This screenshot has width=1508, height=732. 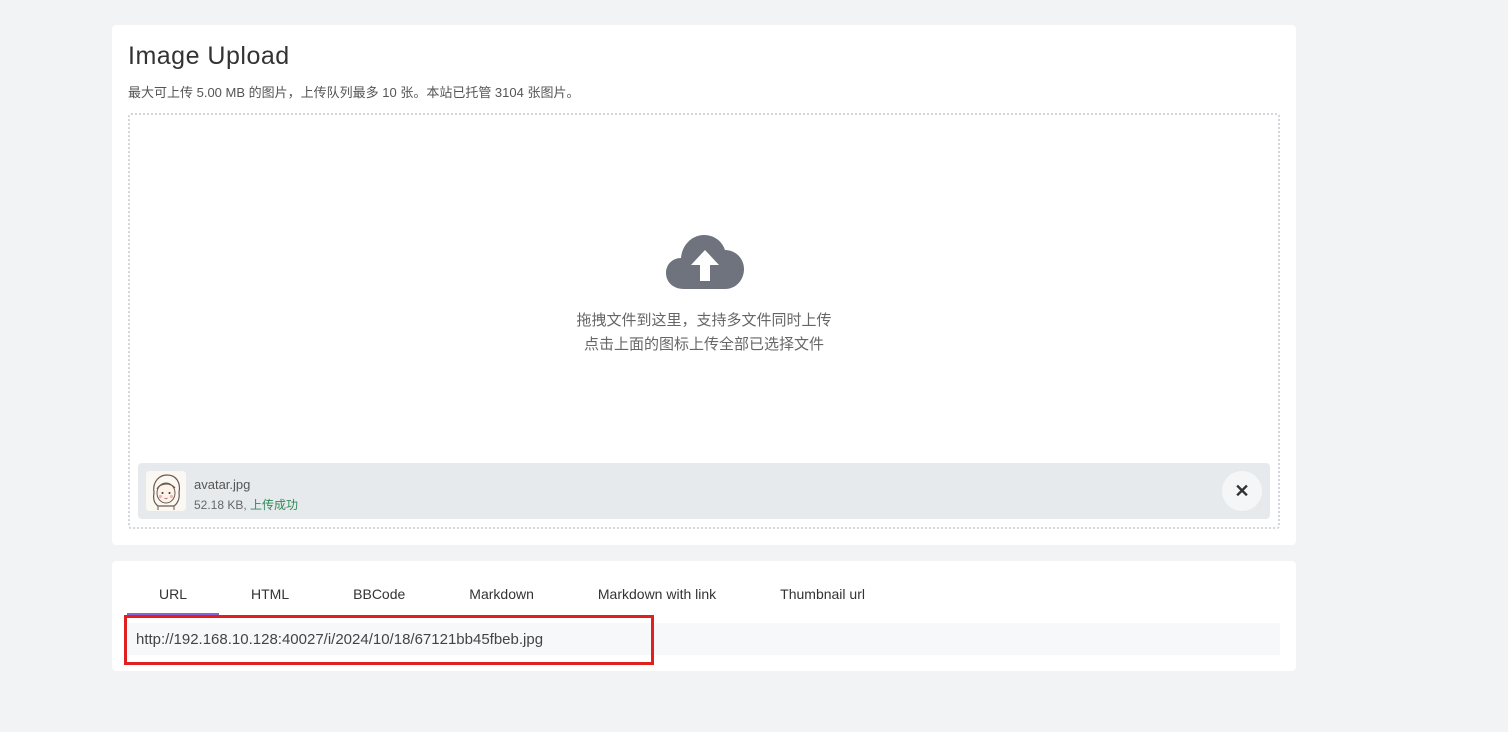 I want to click on file-thumbnail, so click(x=166, y=491).